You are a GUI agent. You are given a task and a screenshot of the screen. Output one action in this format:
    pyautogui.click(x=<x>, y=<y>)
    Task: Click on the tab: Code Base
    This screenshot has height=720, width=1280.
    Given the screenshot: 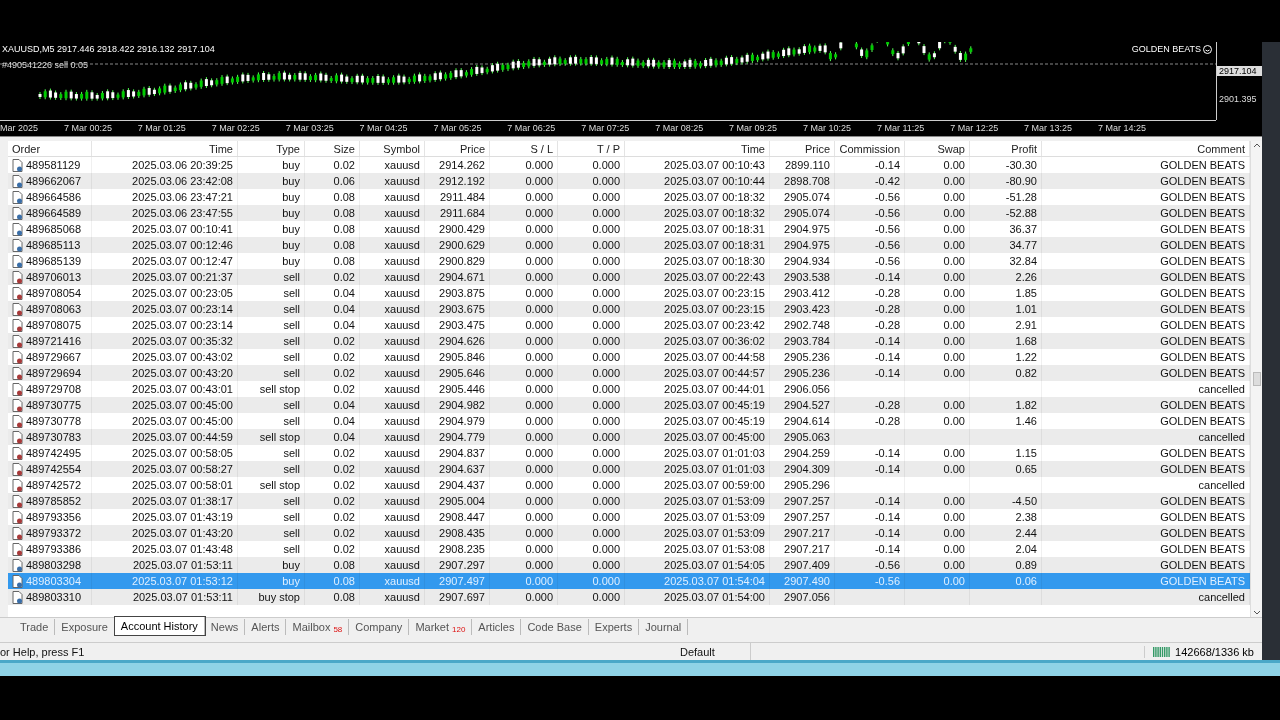 What is the action you would take?
    pyautogui.click(x=555, y=627)
    